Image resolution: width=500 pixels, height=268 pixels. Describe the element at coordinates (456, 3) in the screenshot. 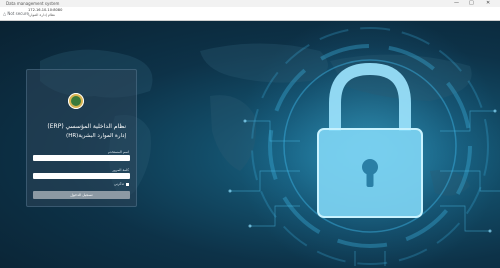

I see `minimize-button: —` at that location.